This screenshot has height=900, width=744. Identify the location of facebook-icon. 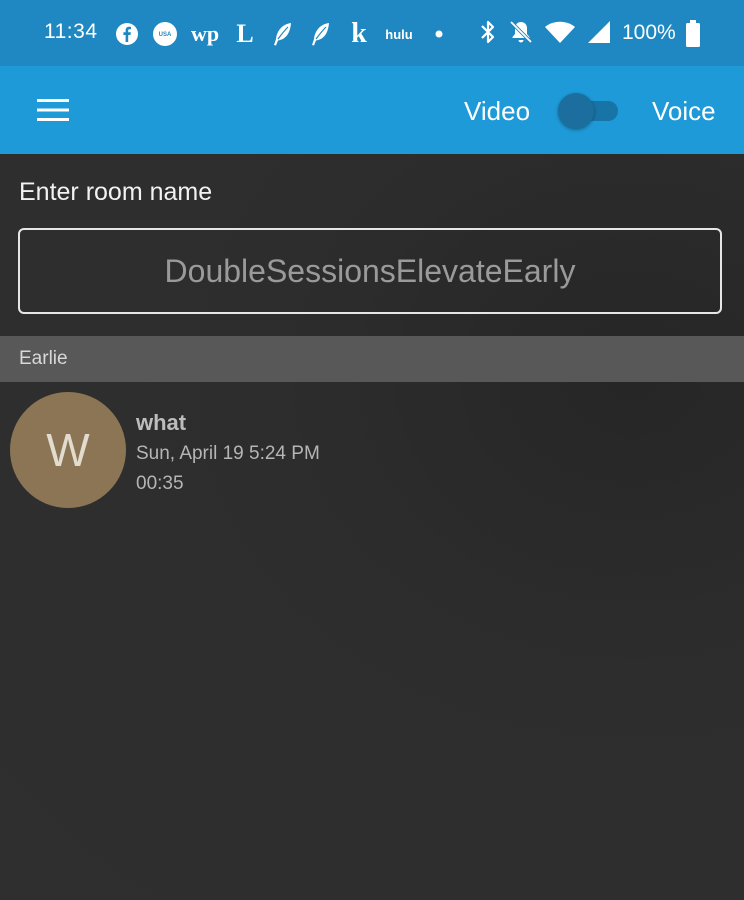
(127, 34).